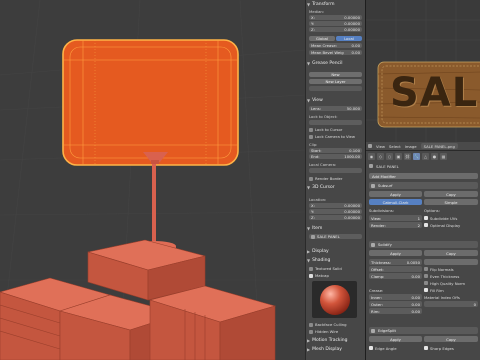 The height and width of the screenshot is (360, 480). I want to click on median-z-field: Z: 0.00000, so click(335, 29).